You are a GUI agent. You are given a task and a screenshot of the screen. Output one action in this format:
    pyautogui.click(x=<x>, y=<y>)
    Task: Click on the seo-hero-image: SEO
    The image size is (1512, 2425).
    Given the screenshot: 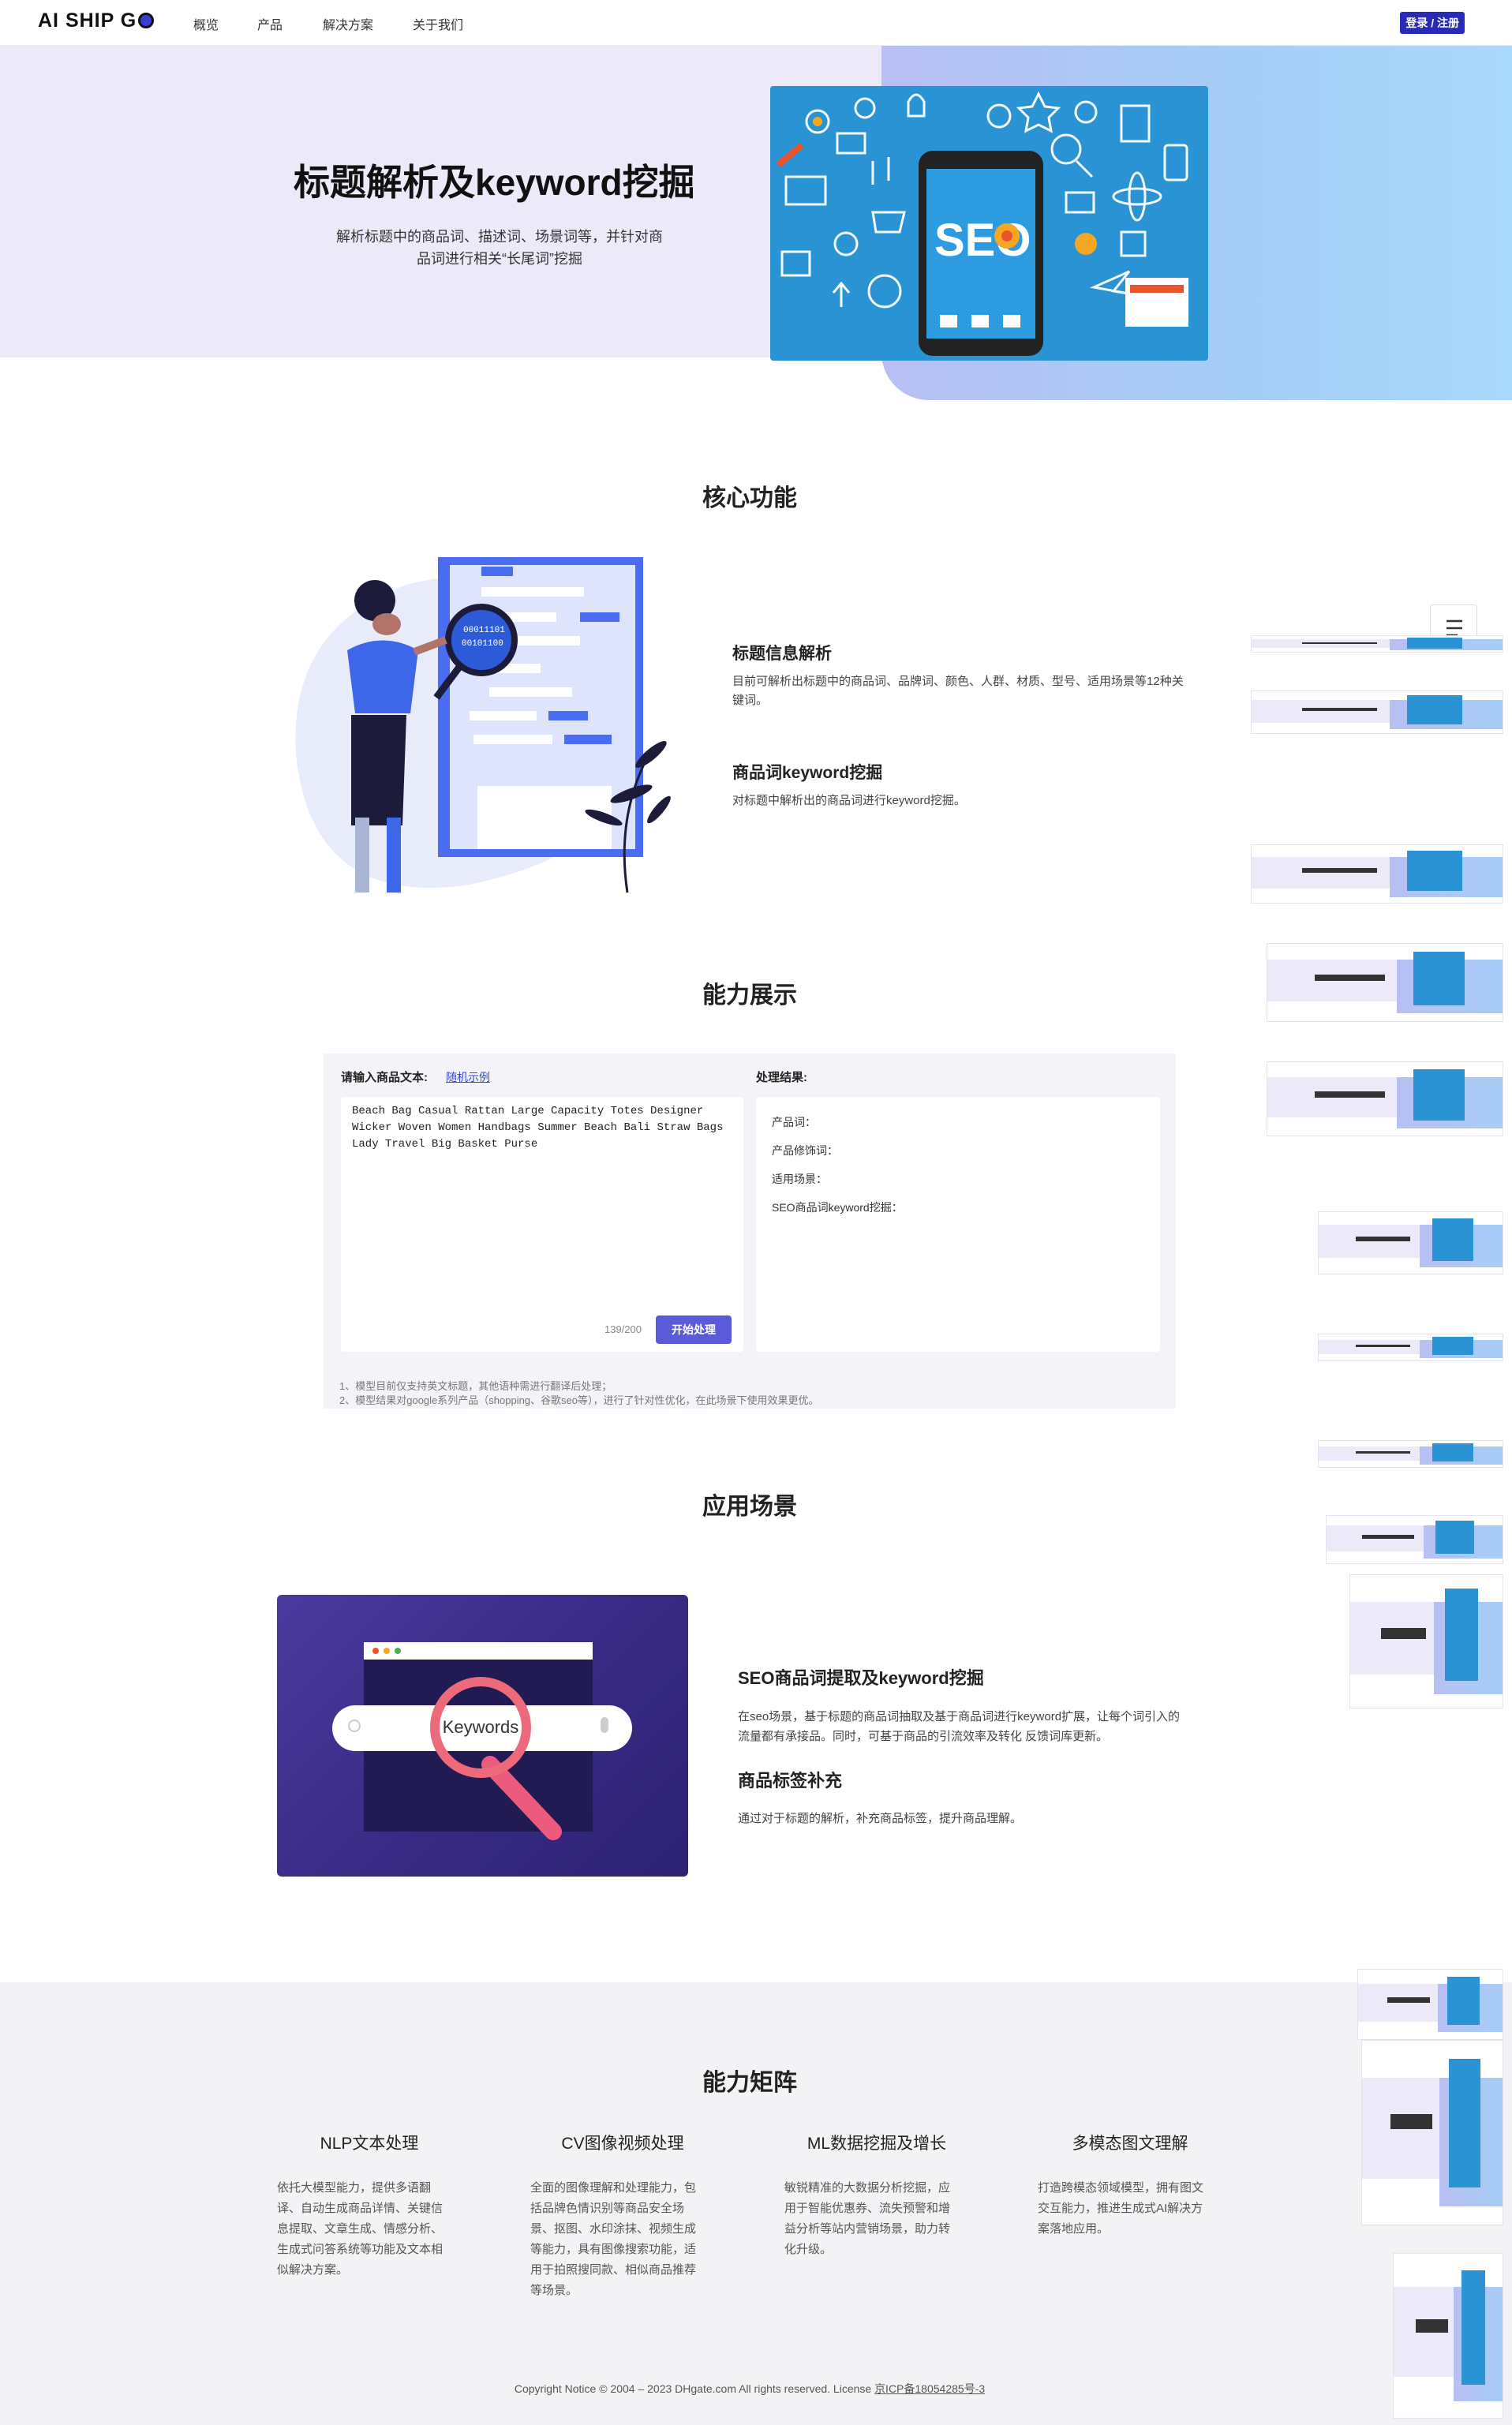 What is the action you would take?
    pyautogui.click(x=989, y=224)
    